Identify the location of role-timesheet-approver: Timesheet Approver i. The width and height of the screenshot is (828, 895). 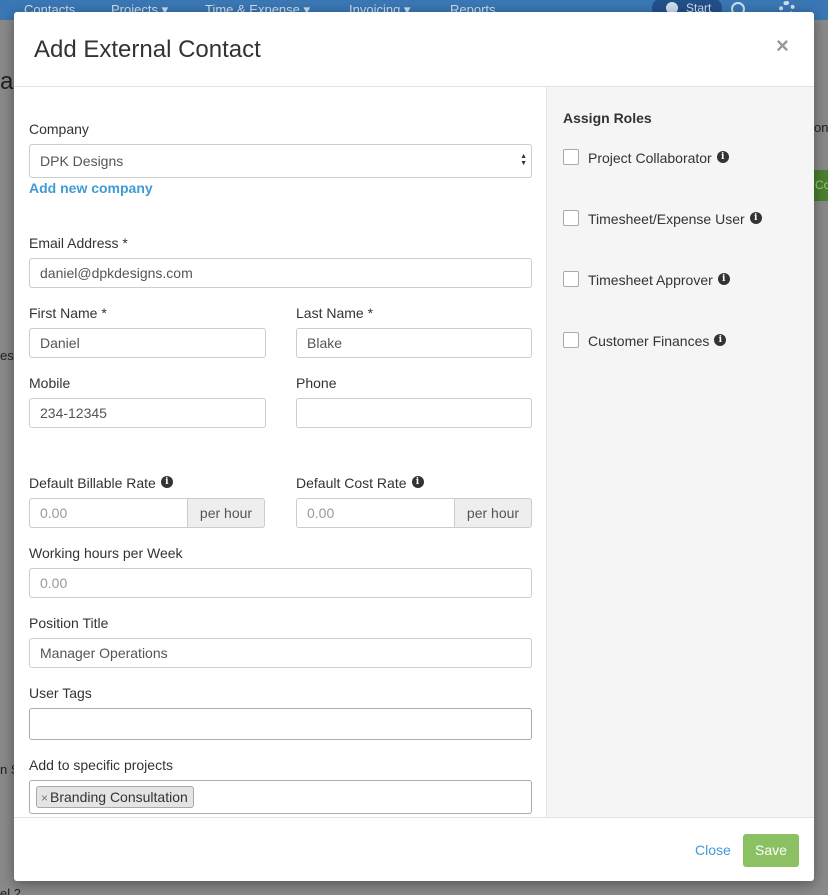
(646, 280).